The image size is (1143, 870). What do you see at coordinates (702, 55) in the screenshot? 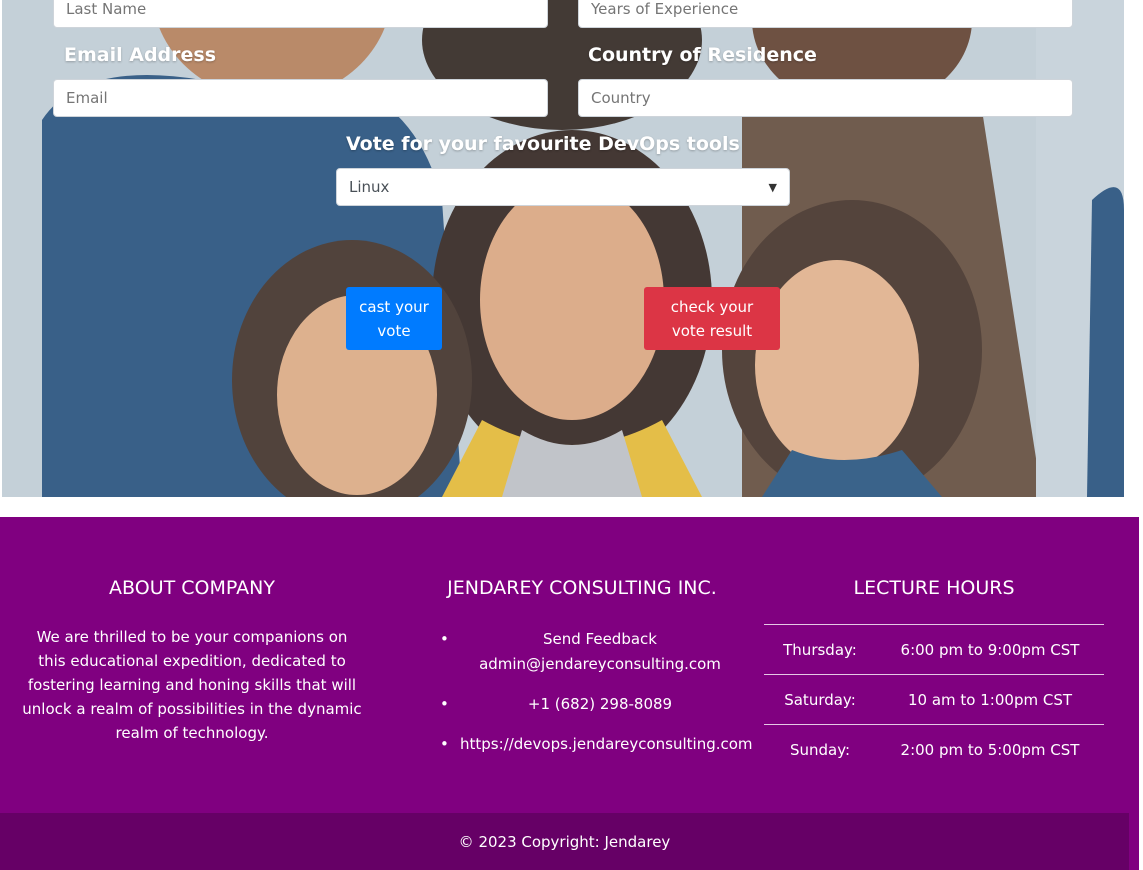
I see `country-label: Country of Residence` at bounding box center [702, 55].